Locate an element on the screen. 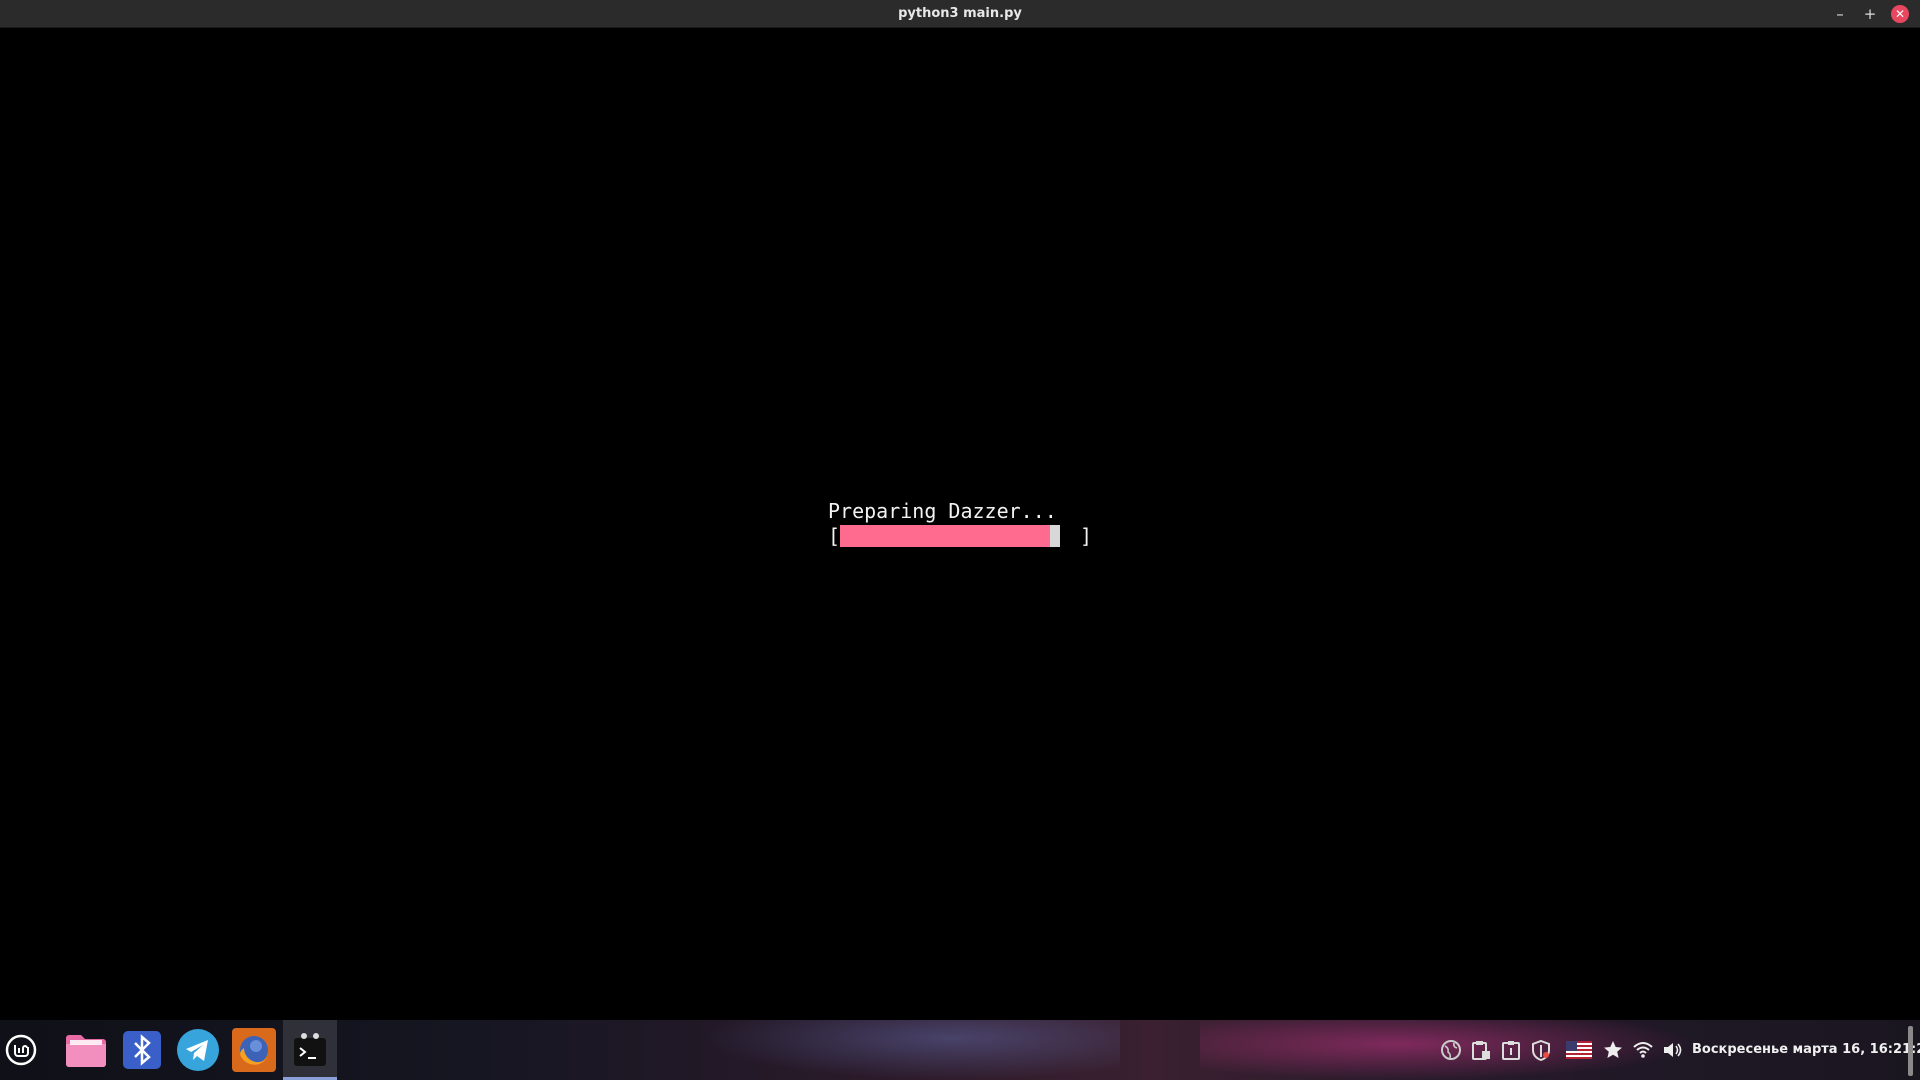  clock: Воскресенье марта 16, 16:21:27 is located at coordinates (1806, 1050).